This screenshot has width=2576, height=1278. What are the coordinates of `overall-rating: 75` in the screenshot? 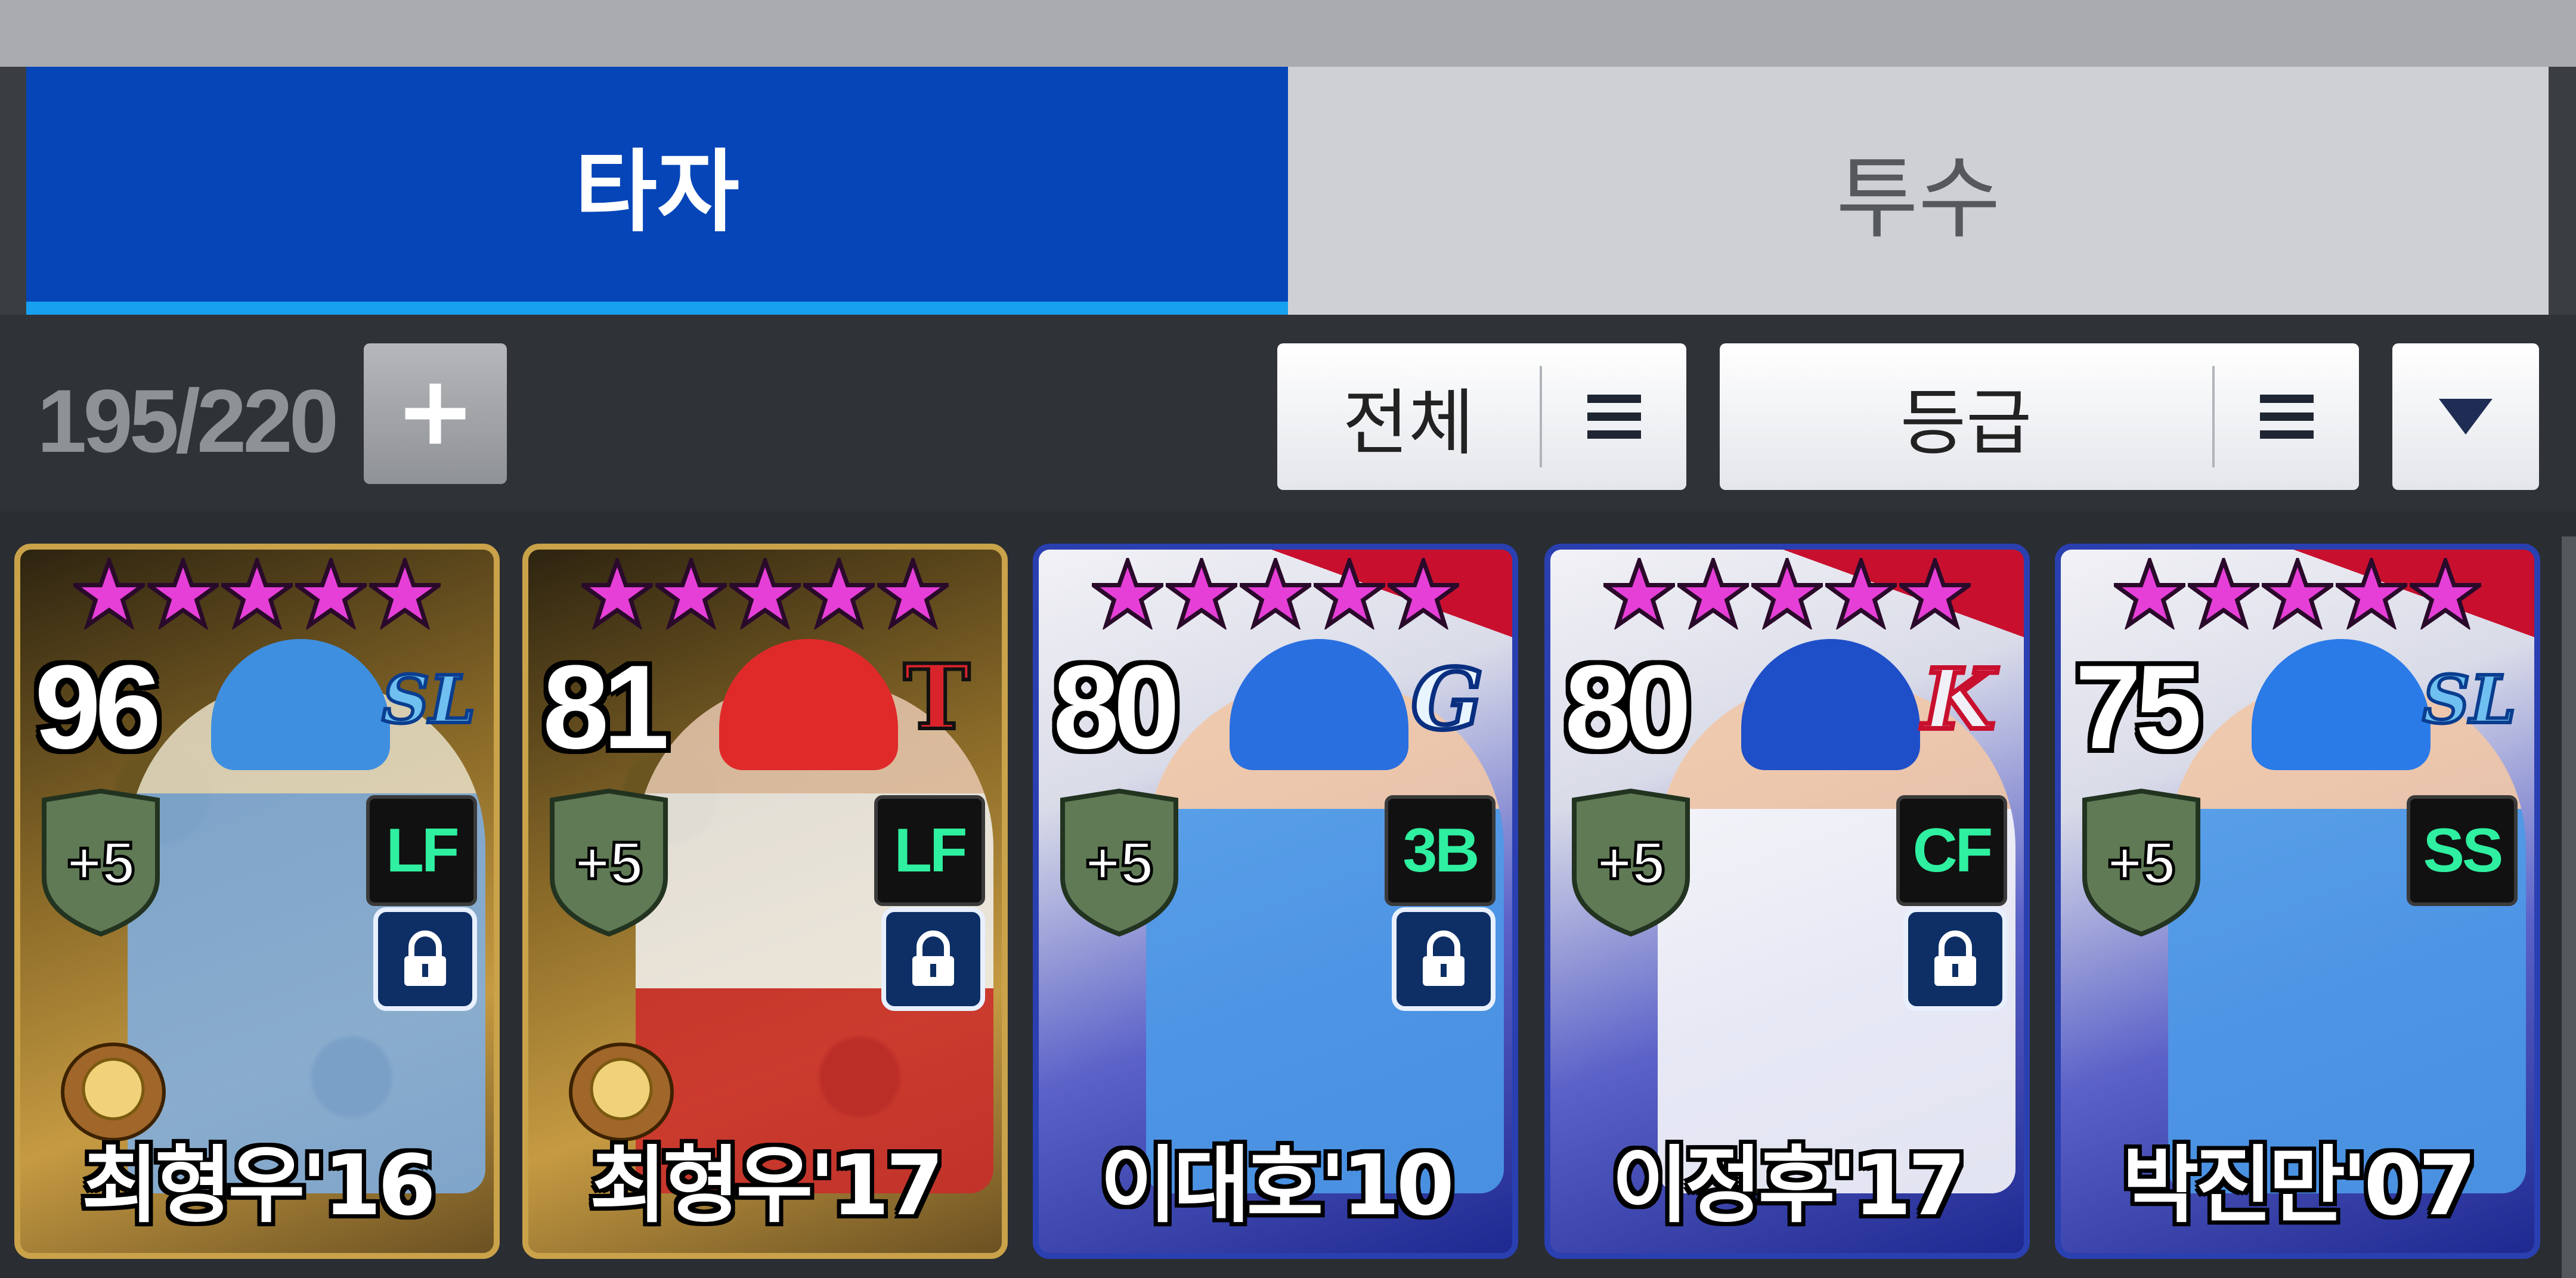 It's located at (2138, 708).